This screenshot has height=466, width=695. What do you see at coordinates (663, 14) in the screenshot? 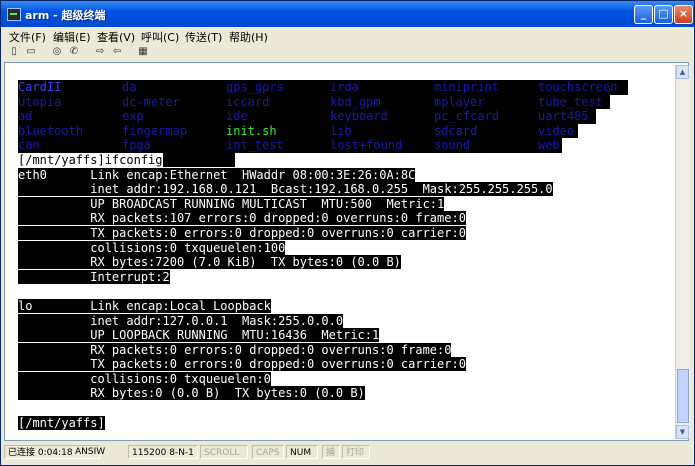
I see `maximize-button: □` at bounding box center [663, 14].